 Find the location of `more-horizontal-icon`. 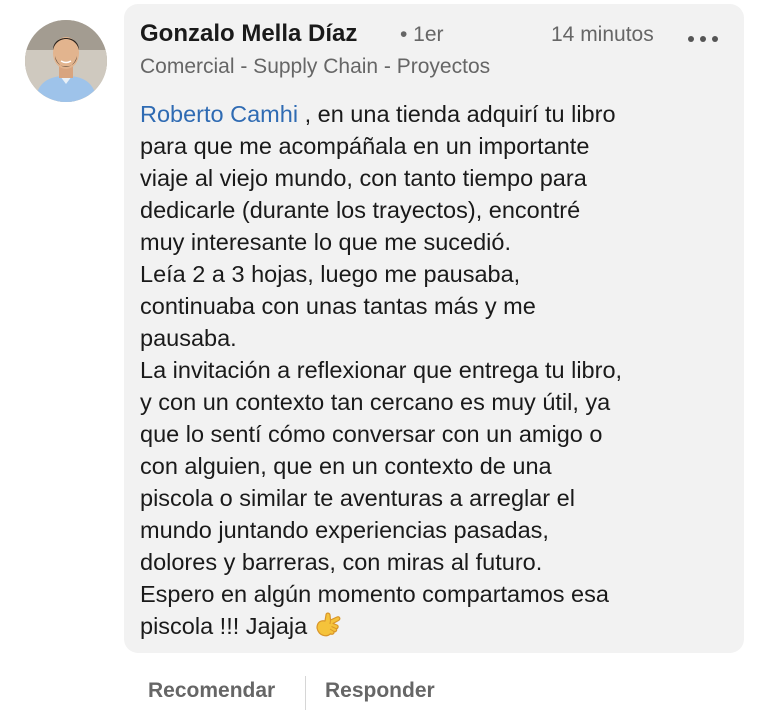

more-horizontal-icon is located at coordinates (703, 40).